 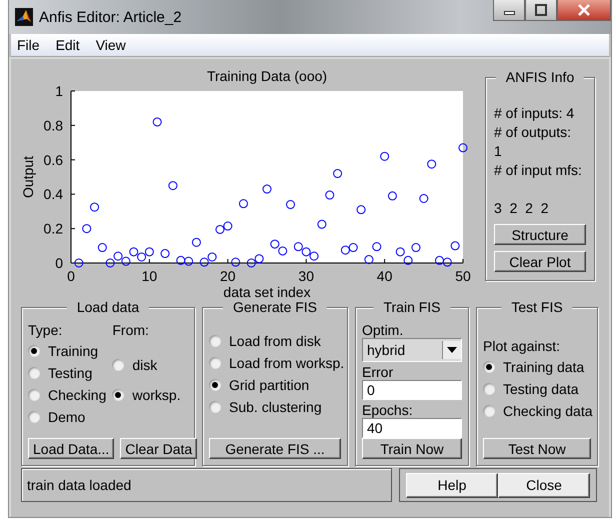 I want to click on tick-label: 0.2, so click(x=53, y=228).